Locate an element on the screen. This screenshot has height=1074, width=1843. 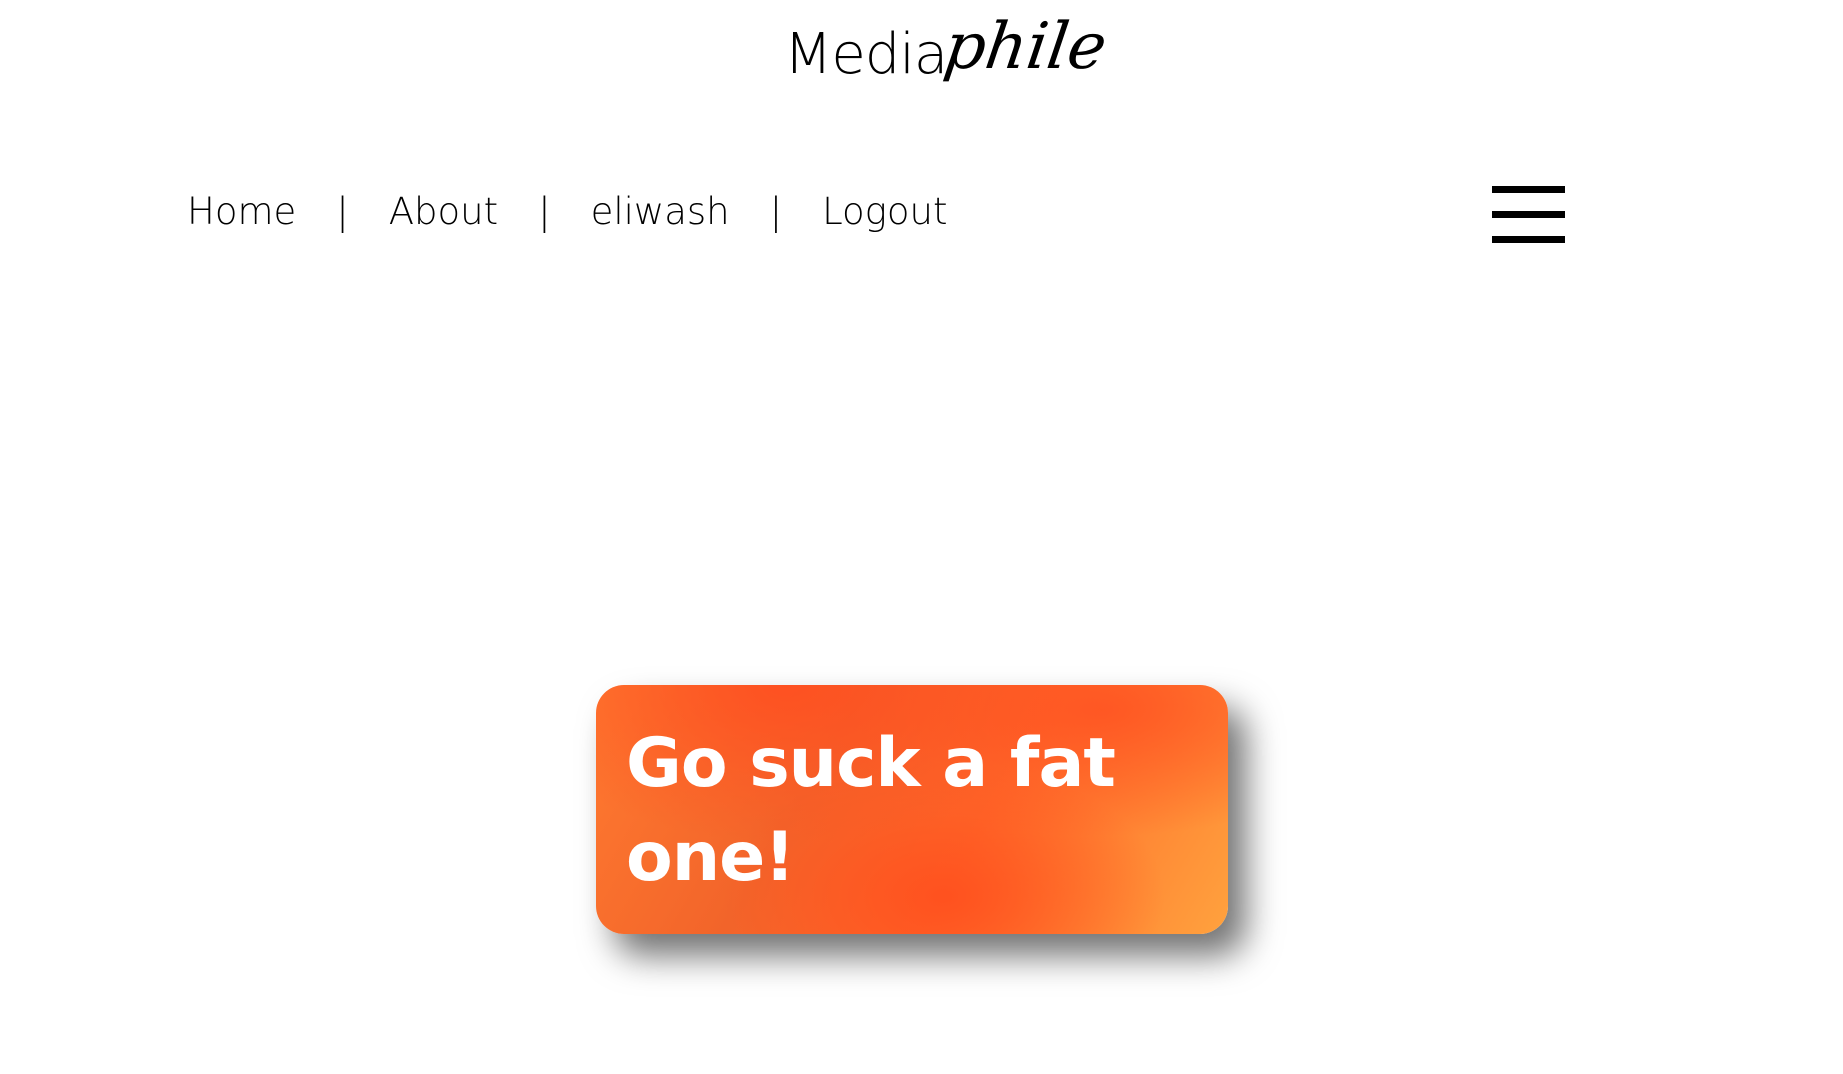
nav-link-home: Home is located at coordinates (241, 211).